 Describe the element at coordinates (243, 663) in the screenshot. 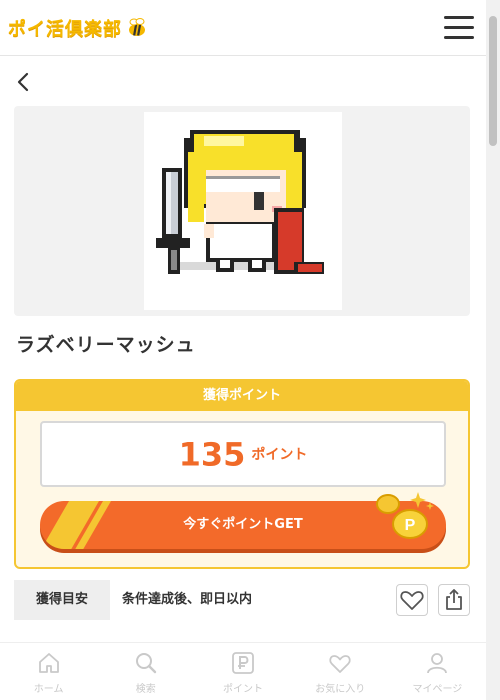

I see `point-icon` at that location.